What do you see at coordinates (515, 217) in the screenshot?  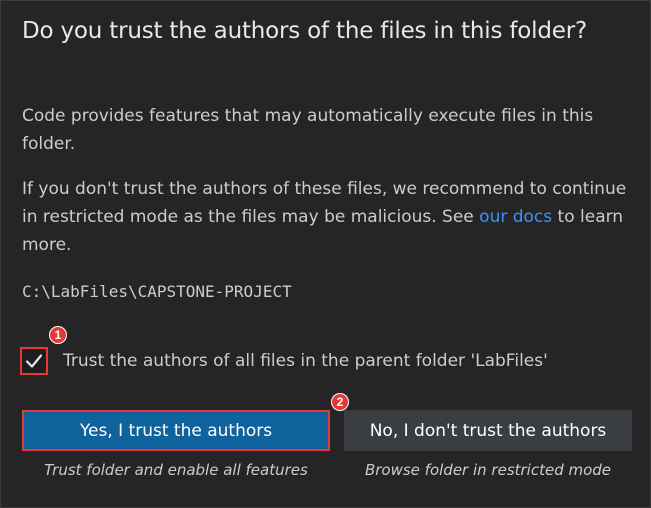 I see `docs-link: our docs` at bounding box center [515, 217].